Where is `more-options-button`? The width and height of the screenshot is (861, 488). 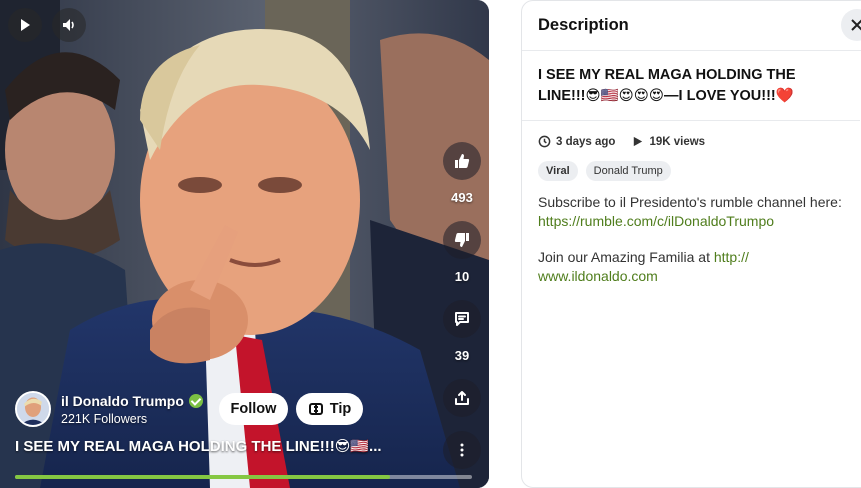
more-options-button is located at coordinates (462, 450).